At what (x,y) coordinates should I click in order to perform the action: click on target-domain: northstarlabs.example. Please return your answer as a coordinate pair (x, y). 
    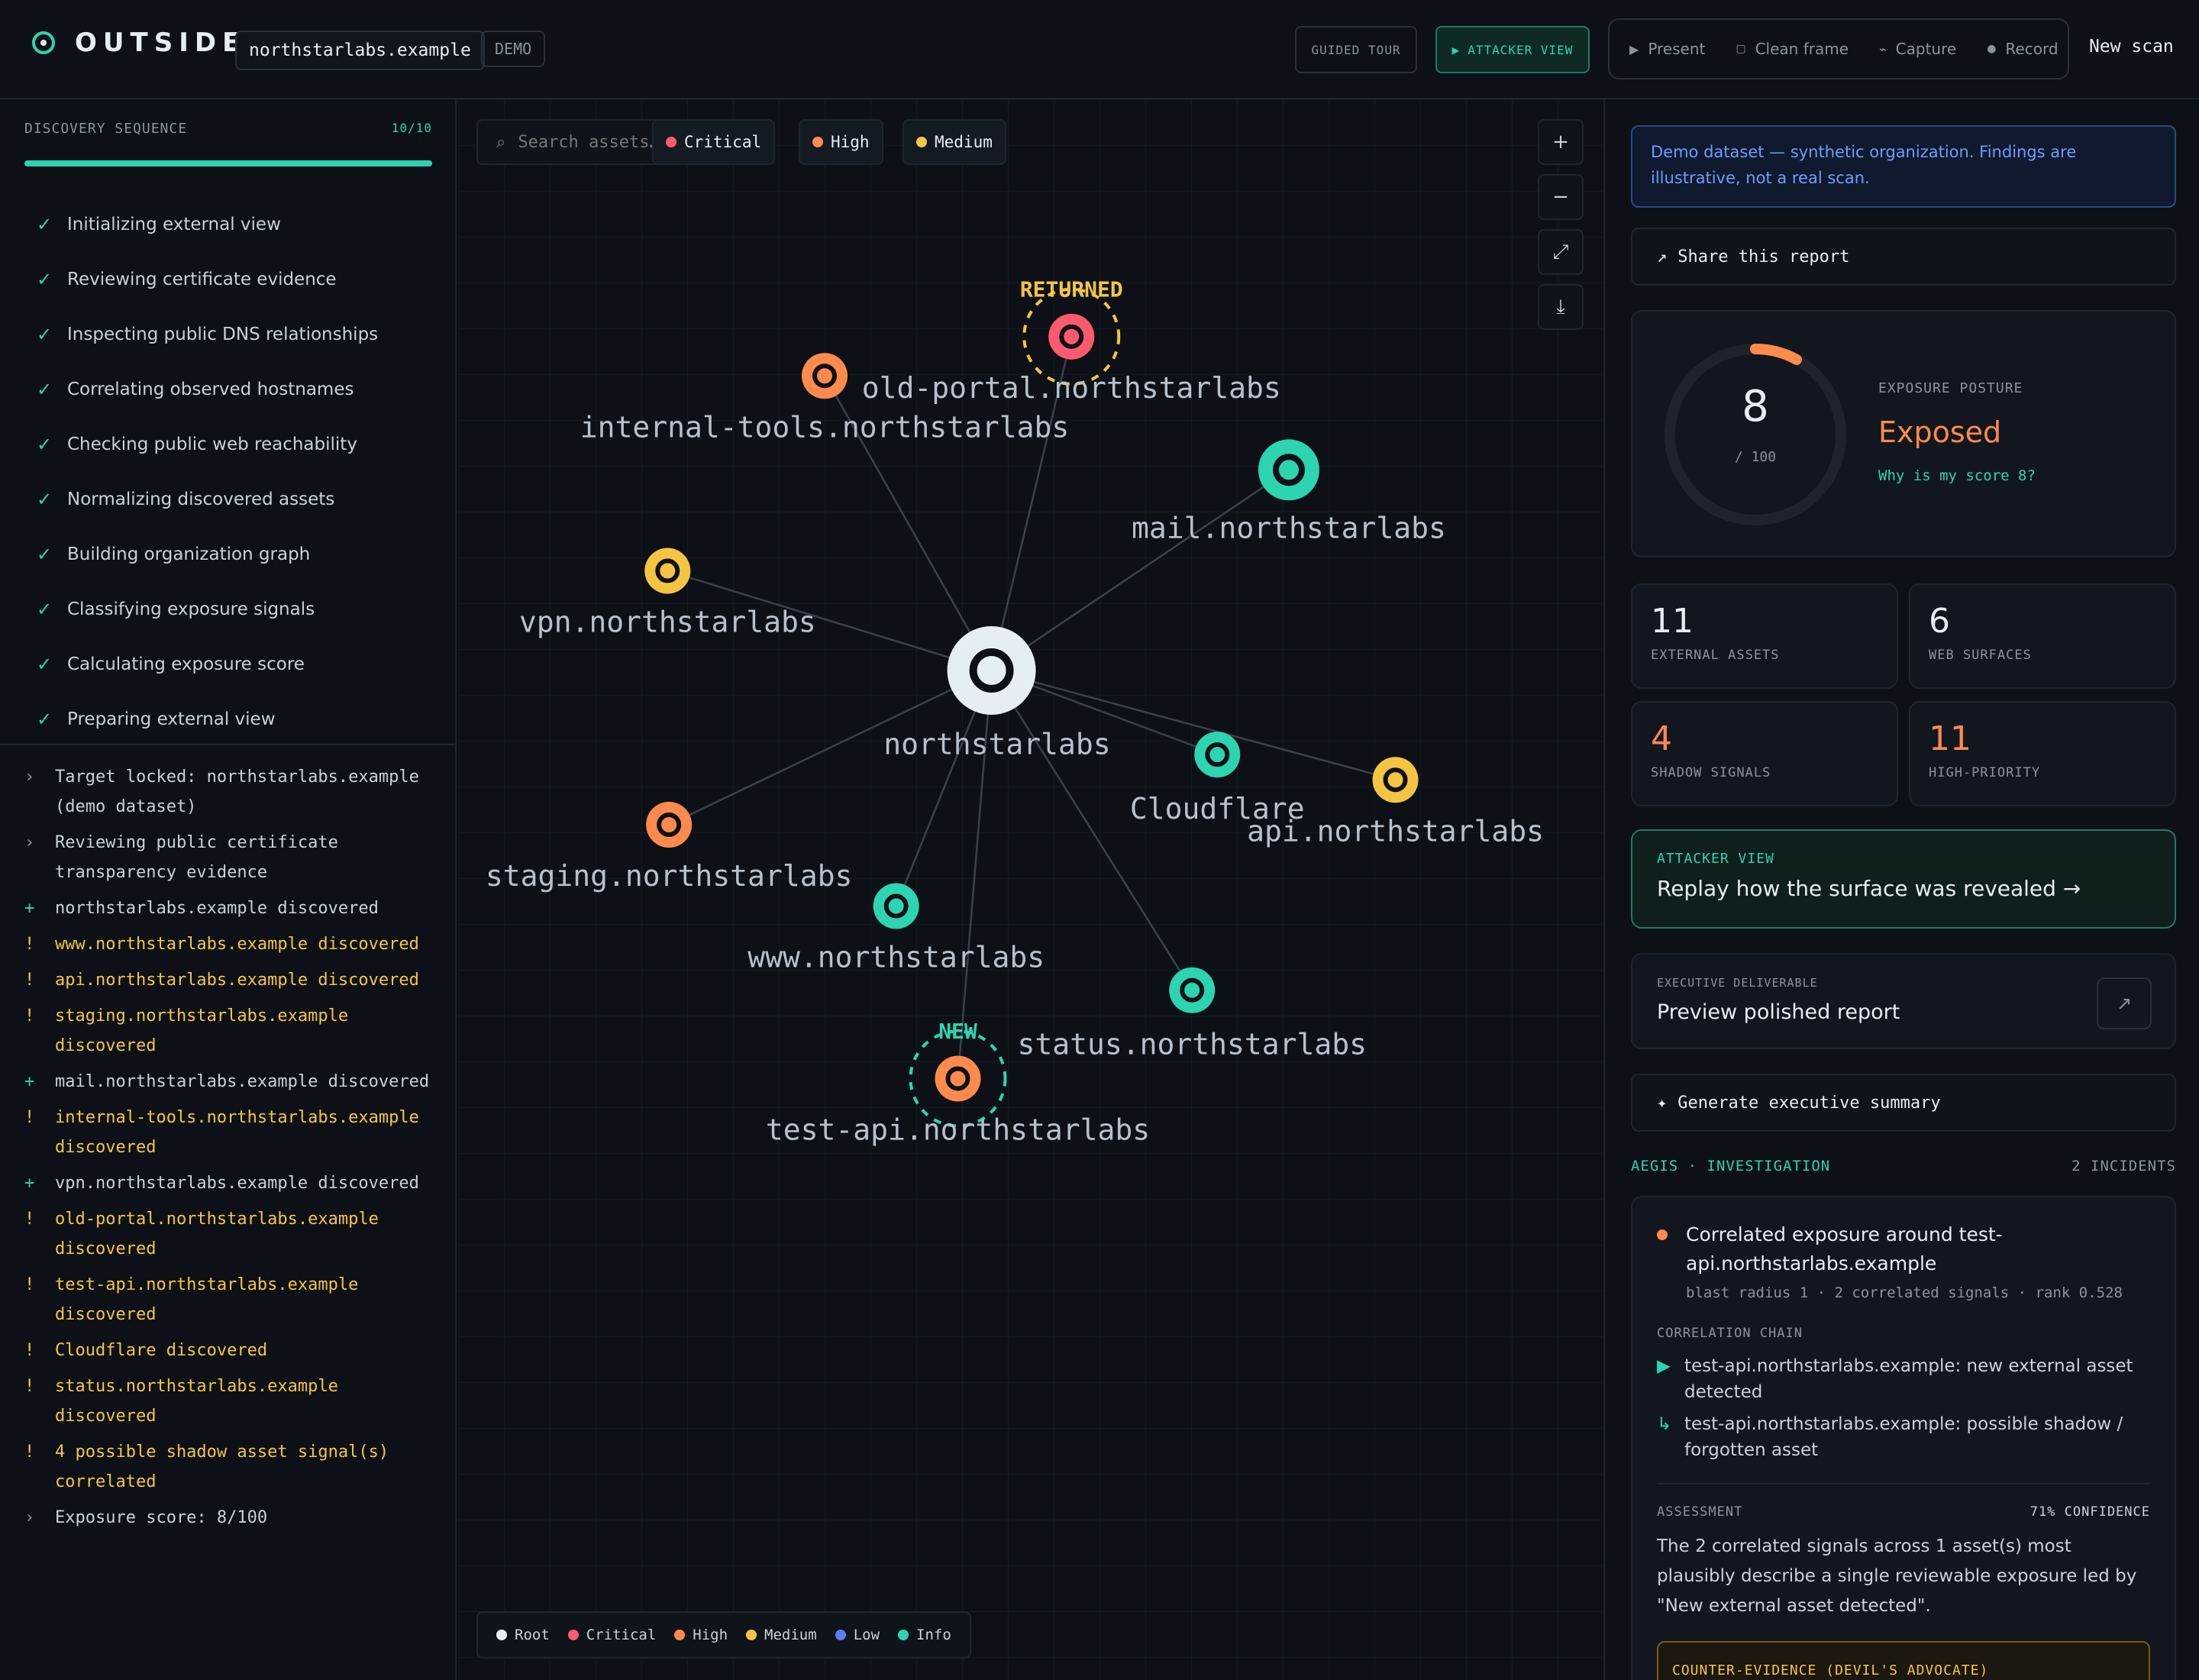
    Looking at the image, I should click on (360, 50).